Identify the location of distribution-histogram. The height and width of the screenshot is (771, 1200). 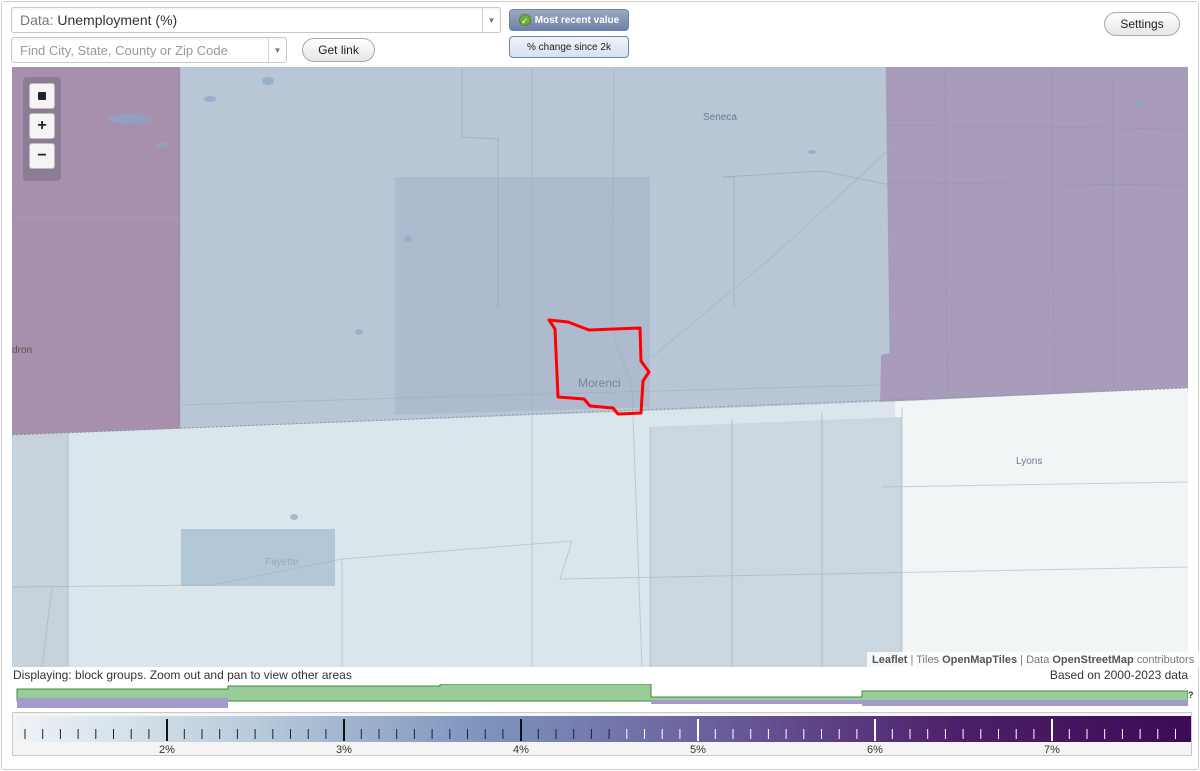
(602, 697).